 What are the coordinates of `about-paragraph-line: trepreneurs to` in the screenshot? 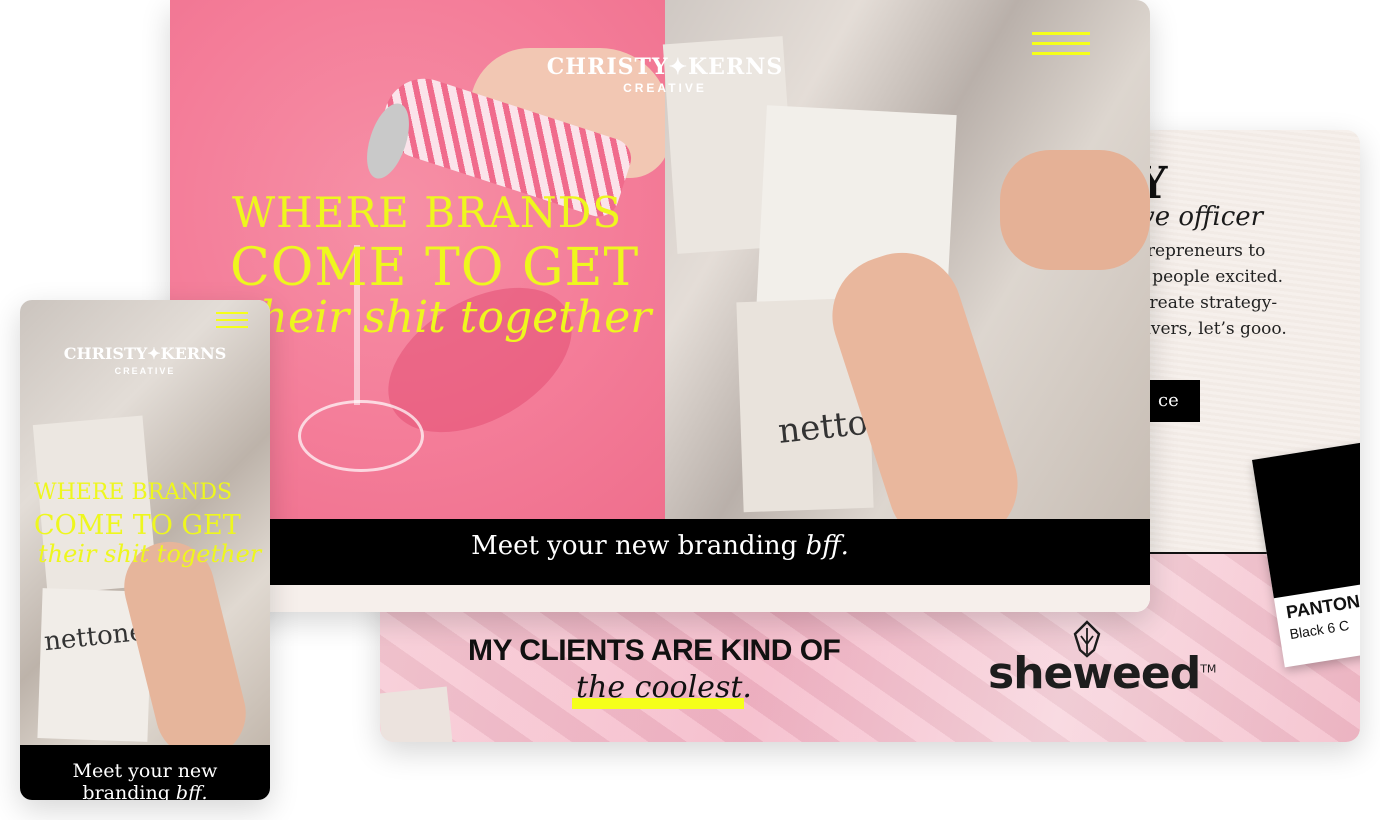 It's located at (1203, 251).